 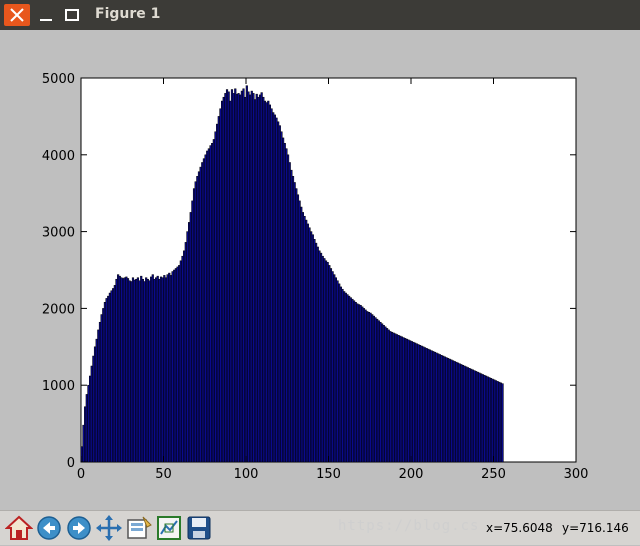 I want to click on forward-arrow-icon, so click(x=79, y=528).